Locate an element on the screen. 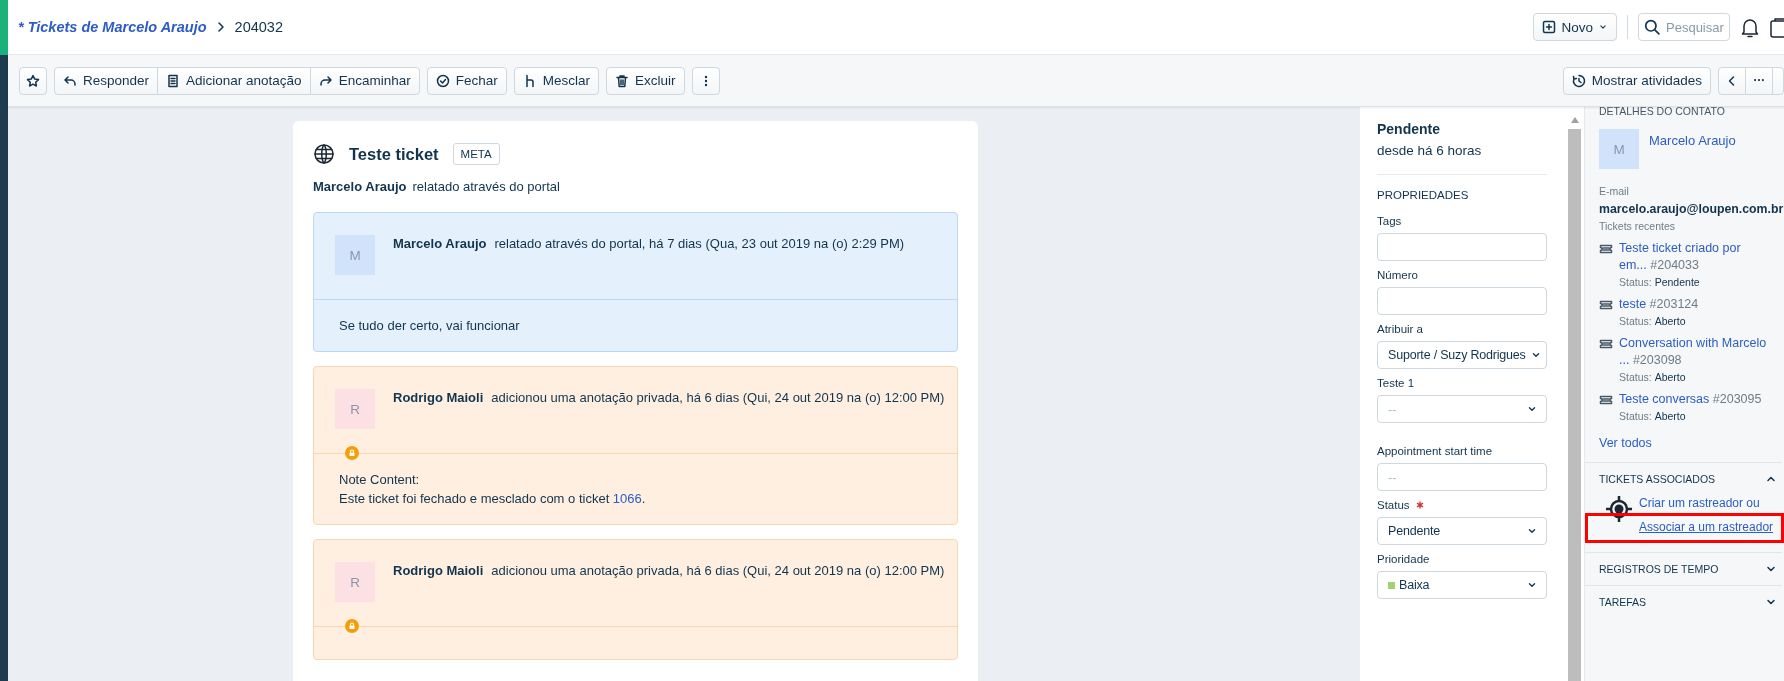 The height and width of the screenshot is (681, 1784). search-field: Pesquisar is located at coordinates (1684, 27).